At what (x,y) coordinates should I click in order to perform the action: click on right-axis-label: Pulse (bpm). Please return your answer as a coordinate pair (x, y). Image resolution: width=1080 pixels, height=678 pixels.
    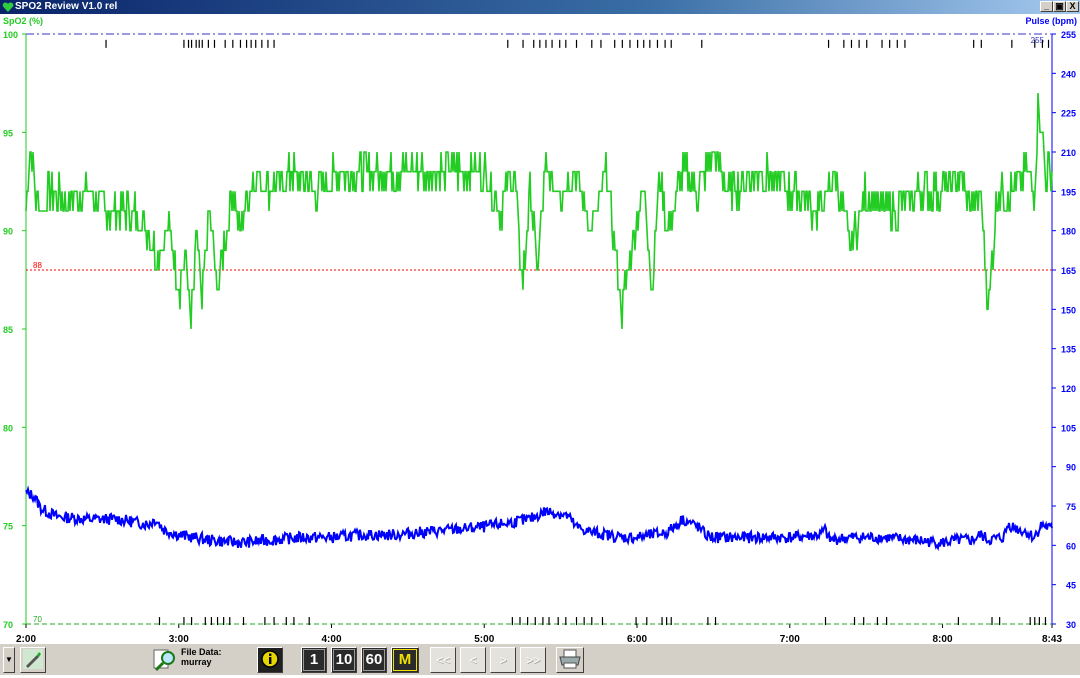
    Looking at the image, I should click on (1051, 21).